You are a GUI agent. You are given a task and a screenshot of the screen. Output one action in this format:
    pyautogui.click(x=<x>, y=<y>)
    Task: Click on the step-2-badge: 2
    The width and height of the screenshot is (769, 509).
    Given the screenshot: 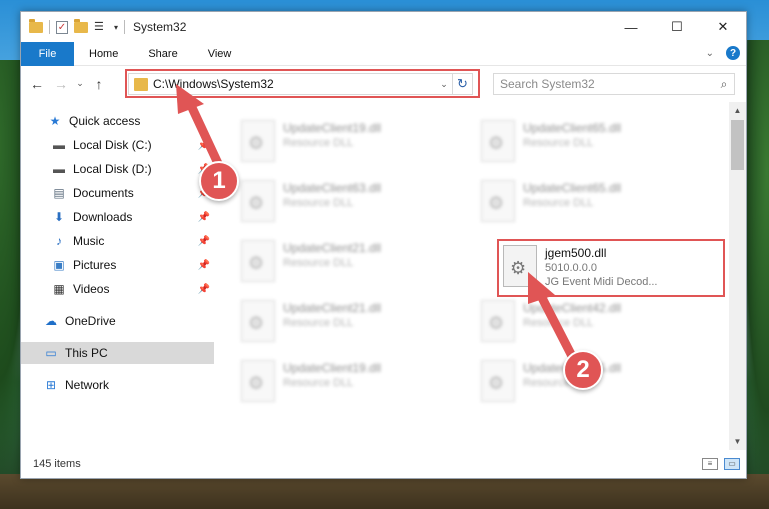 What is the action you would take?
    pyautogui.click(x=583, y=370)
    